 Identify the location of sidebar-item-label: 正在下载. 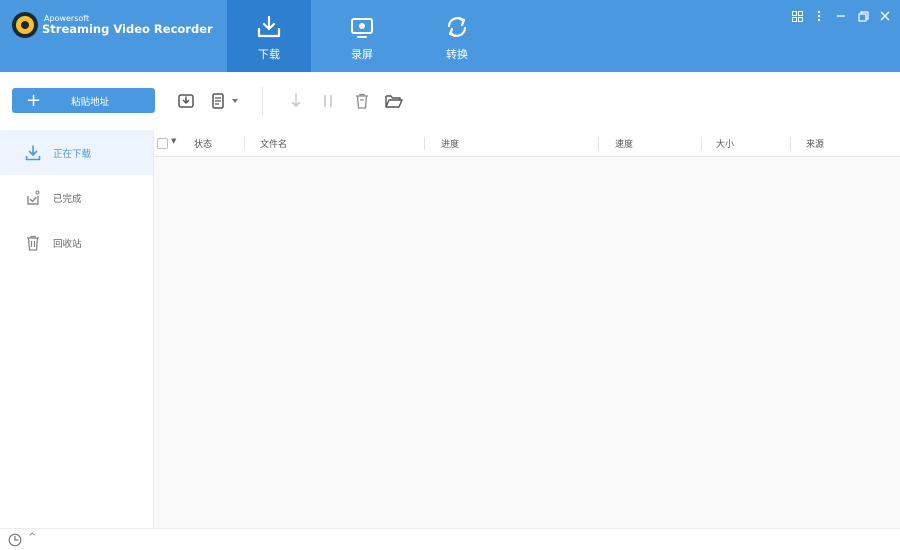
(72, 154).